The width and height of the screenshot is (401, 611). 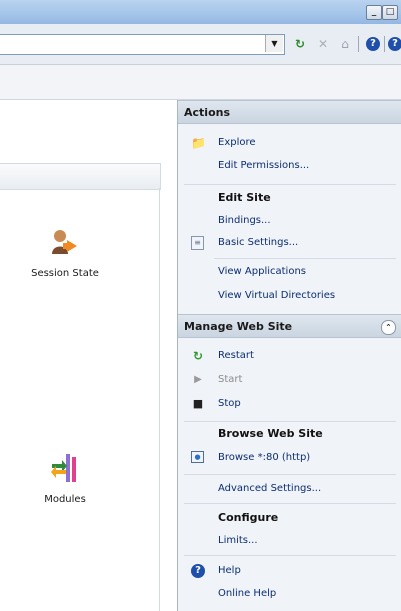 I want to click on start-link: Start, so click(x=230, y=379).